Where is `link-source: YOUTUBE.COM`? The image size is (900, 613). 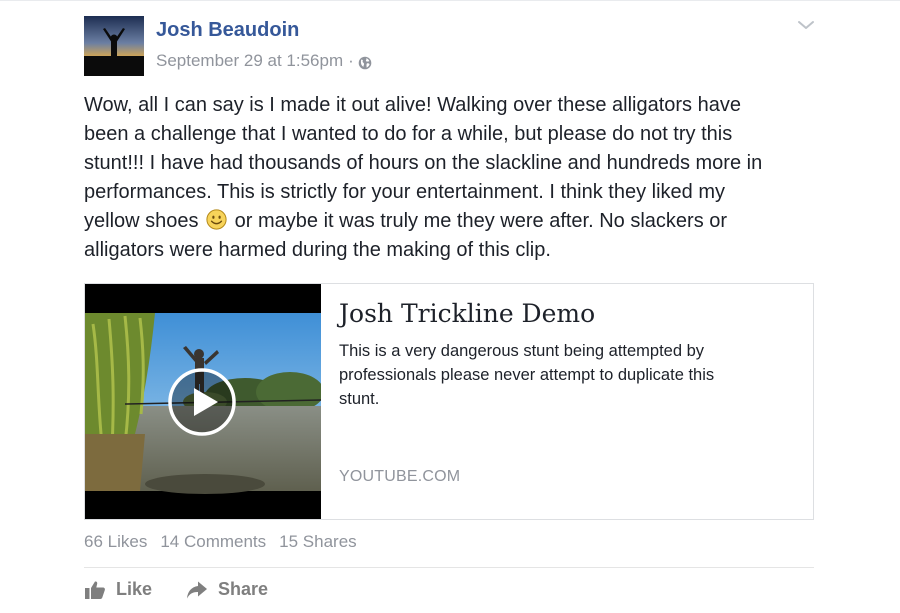
link-source: YOUTUBE.COM is located at coordinates (400, 476).